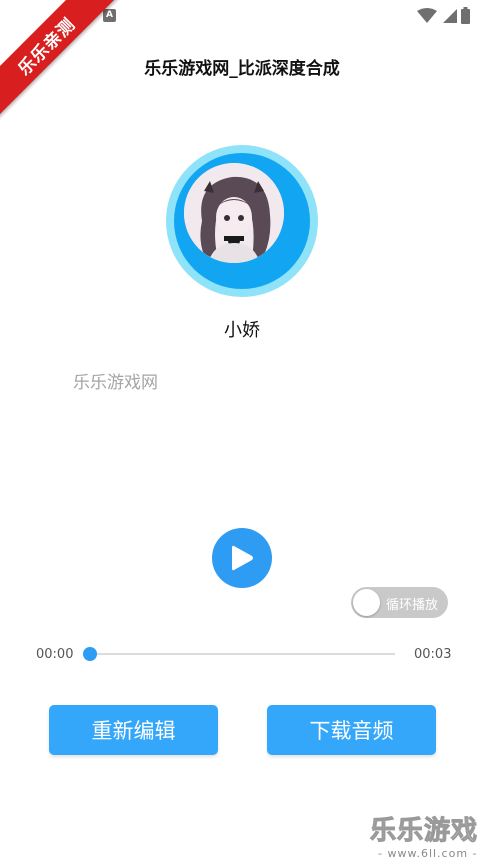  I want to click on status-icons, so click(443, 15).